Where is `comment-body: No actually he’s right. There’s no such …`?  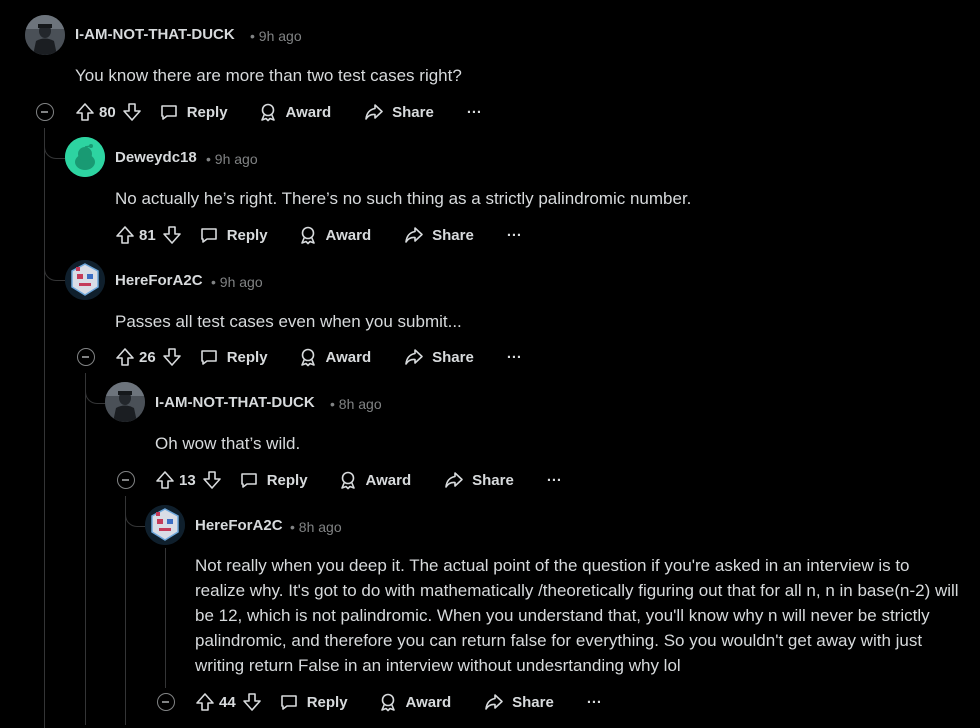 comment-body: No actually he’s right. There’s no such … is located at coordinates (403, 198).